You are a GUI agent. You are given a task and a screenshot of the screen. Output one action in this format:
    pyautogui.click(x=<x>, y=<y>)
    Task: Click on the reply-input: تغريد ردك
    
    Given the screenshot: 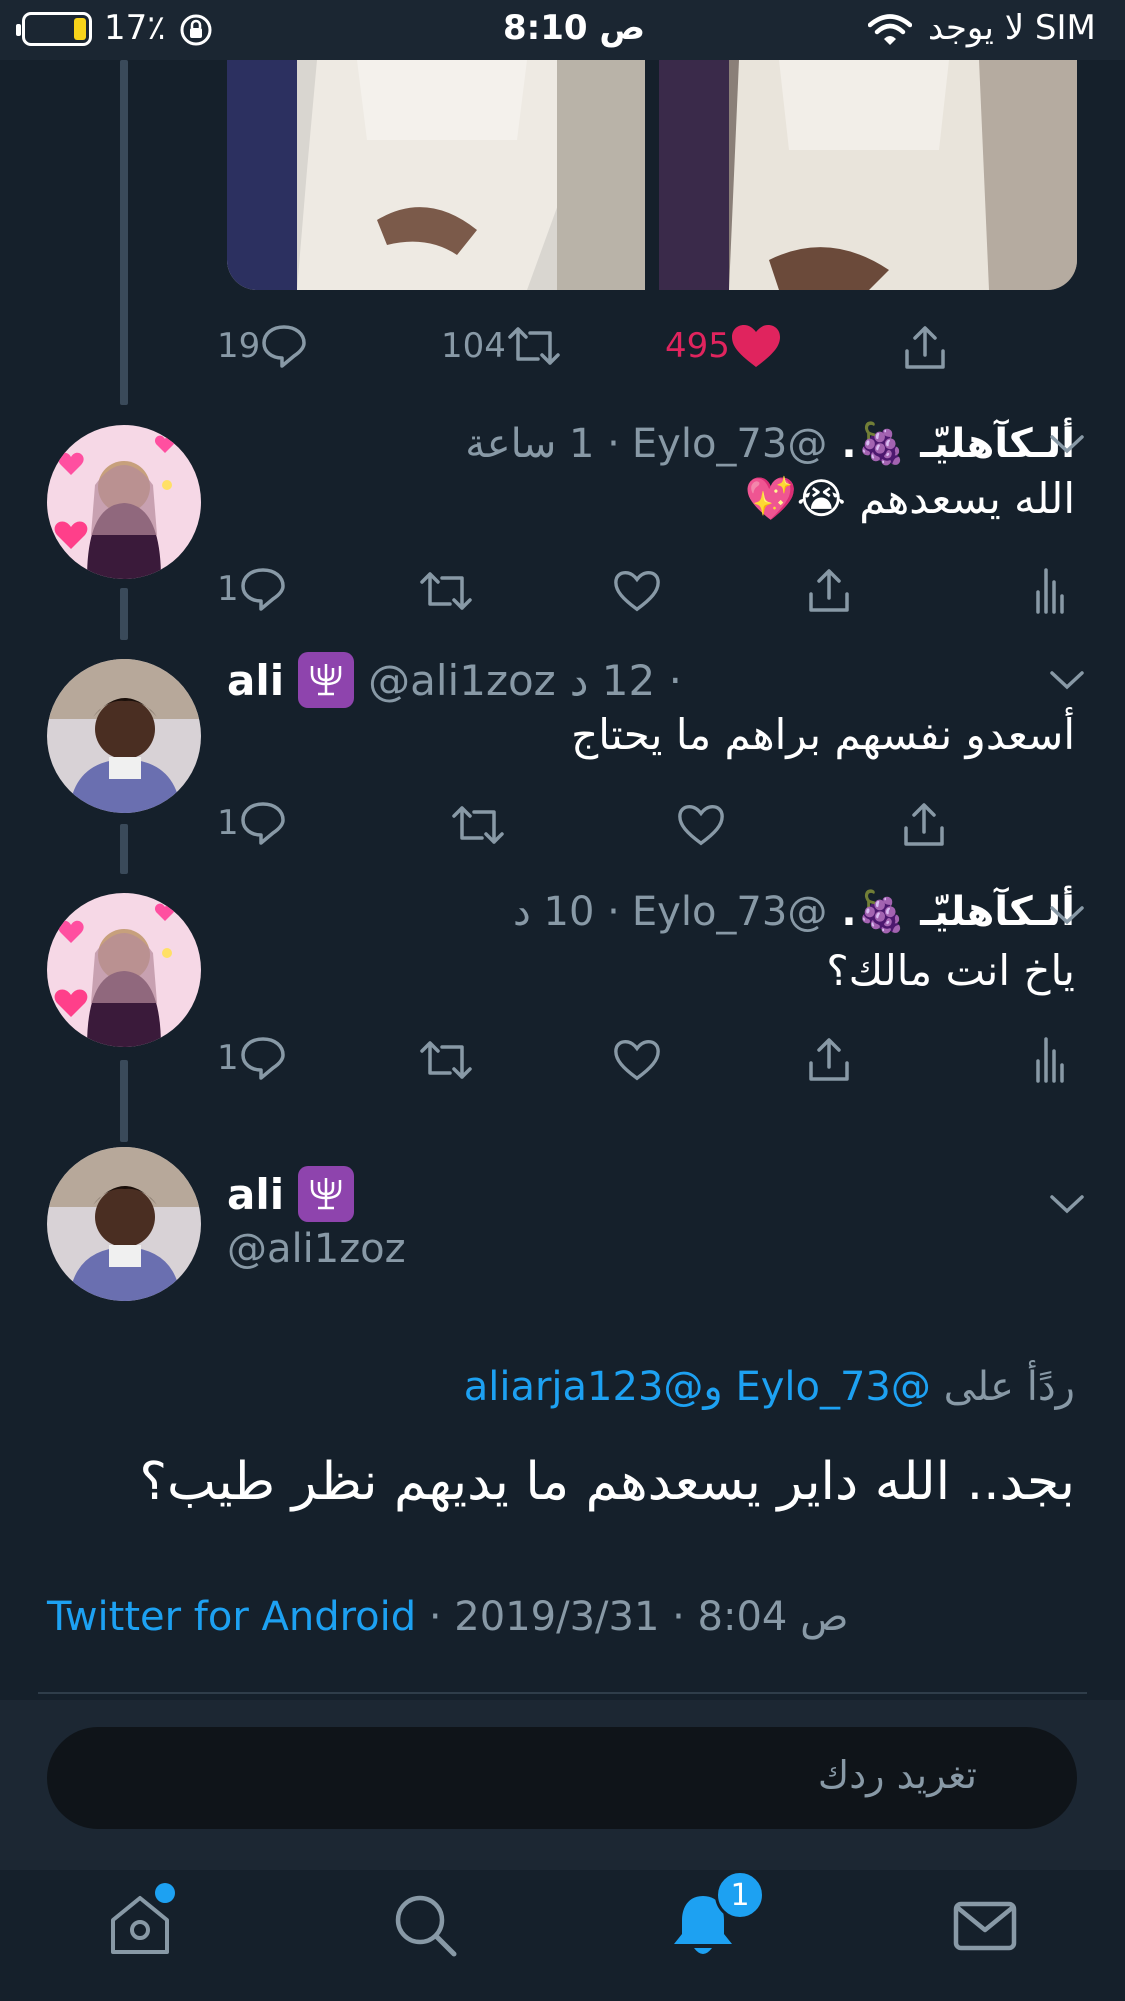 What is the action you would take?
    pyautogui.click(x=562, y=1778)
    